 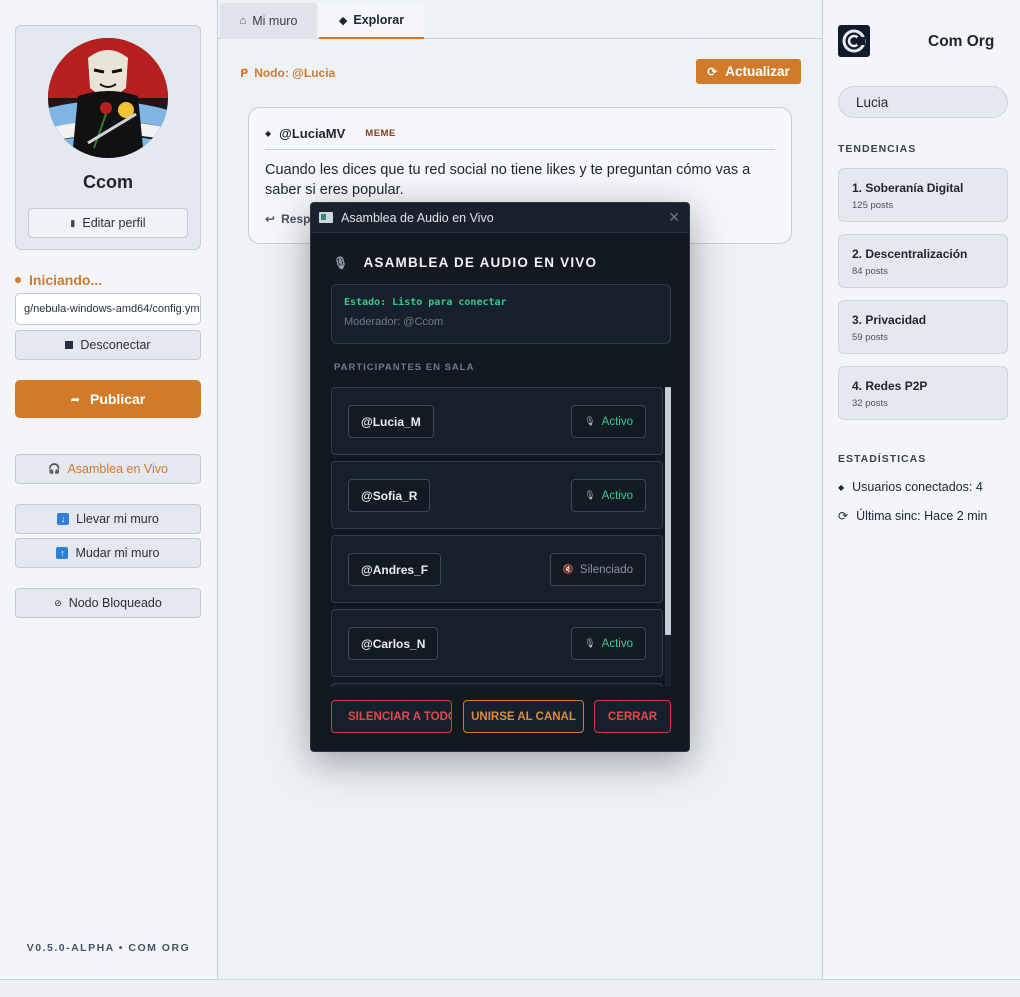 What do you see at coordinates (326, 217) in the screenshot?
I see `window-icon` at bounding box center [326, 217].